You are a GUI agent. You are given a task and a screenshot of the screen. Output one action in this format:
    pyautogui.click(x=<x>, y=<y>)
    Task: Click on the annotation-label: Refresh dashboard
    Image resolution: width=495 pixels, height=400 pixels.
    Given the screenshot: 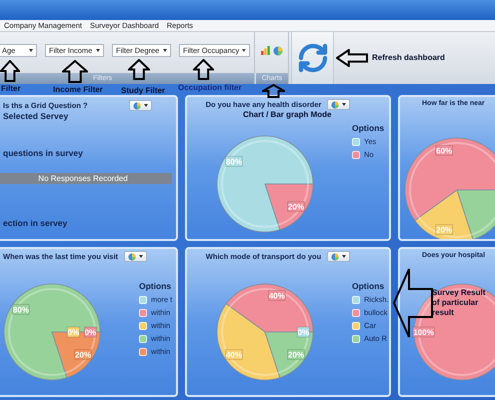 What is the action you would take?
    pyautogui.click(x=409, y=58)
    